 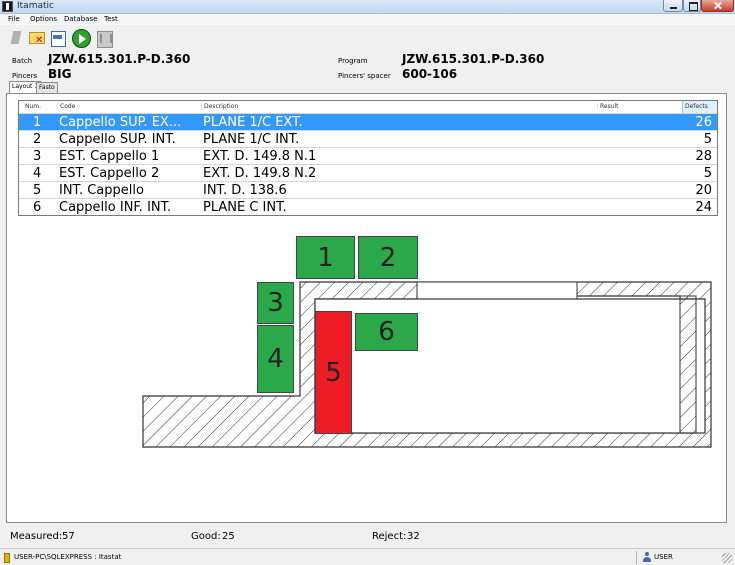 What do you see at coordinates (35, 6) in the screenshot?
I see `window-title: Itamatic` at bounding box center [35, 6].